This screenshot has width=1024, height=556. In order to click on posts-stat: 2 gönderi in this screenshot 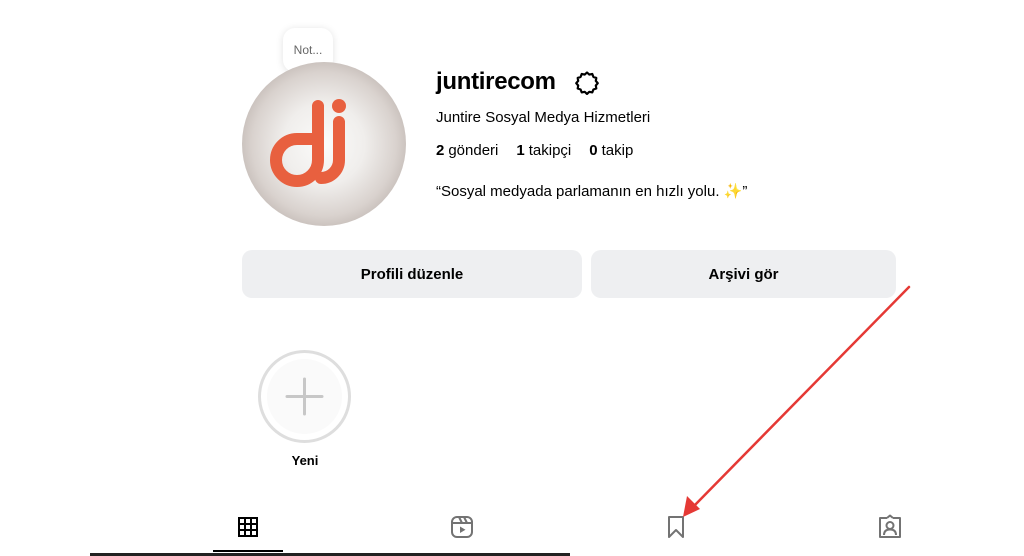, I will do `click(467, 150)`.